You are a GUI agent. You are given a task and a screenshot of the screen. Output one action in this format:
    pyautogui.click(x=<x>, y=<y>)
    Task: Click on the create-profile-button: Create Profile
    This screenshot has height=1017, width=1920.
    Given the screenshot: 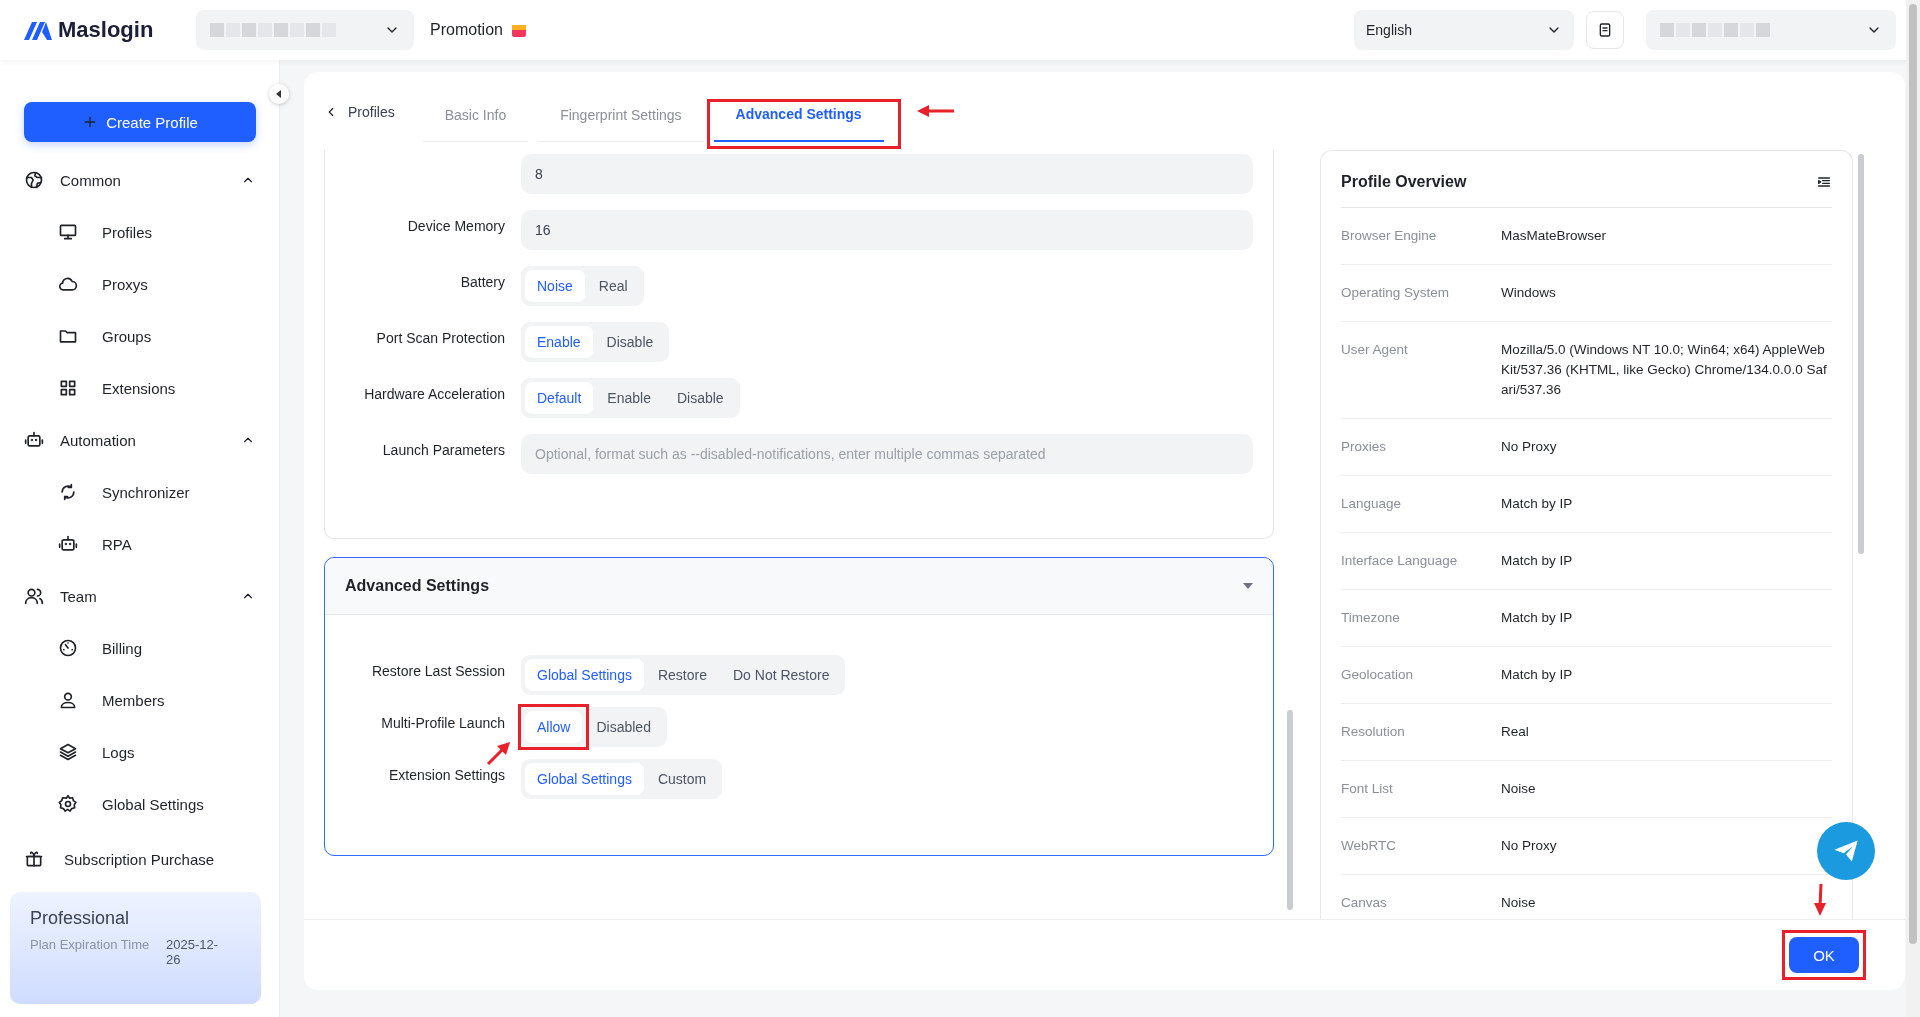 What is the action you would take?
    pyautogui.click(x=140, y=122)
    